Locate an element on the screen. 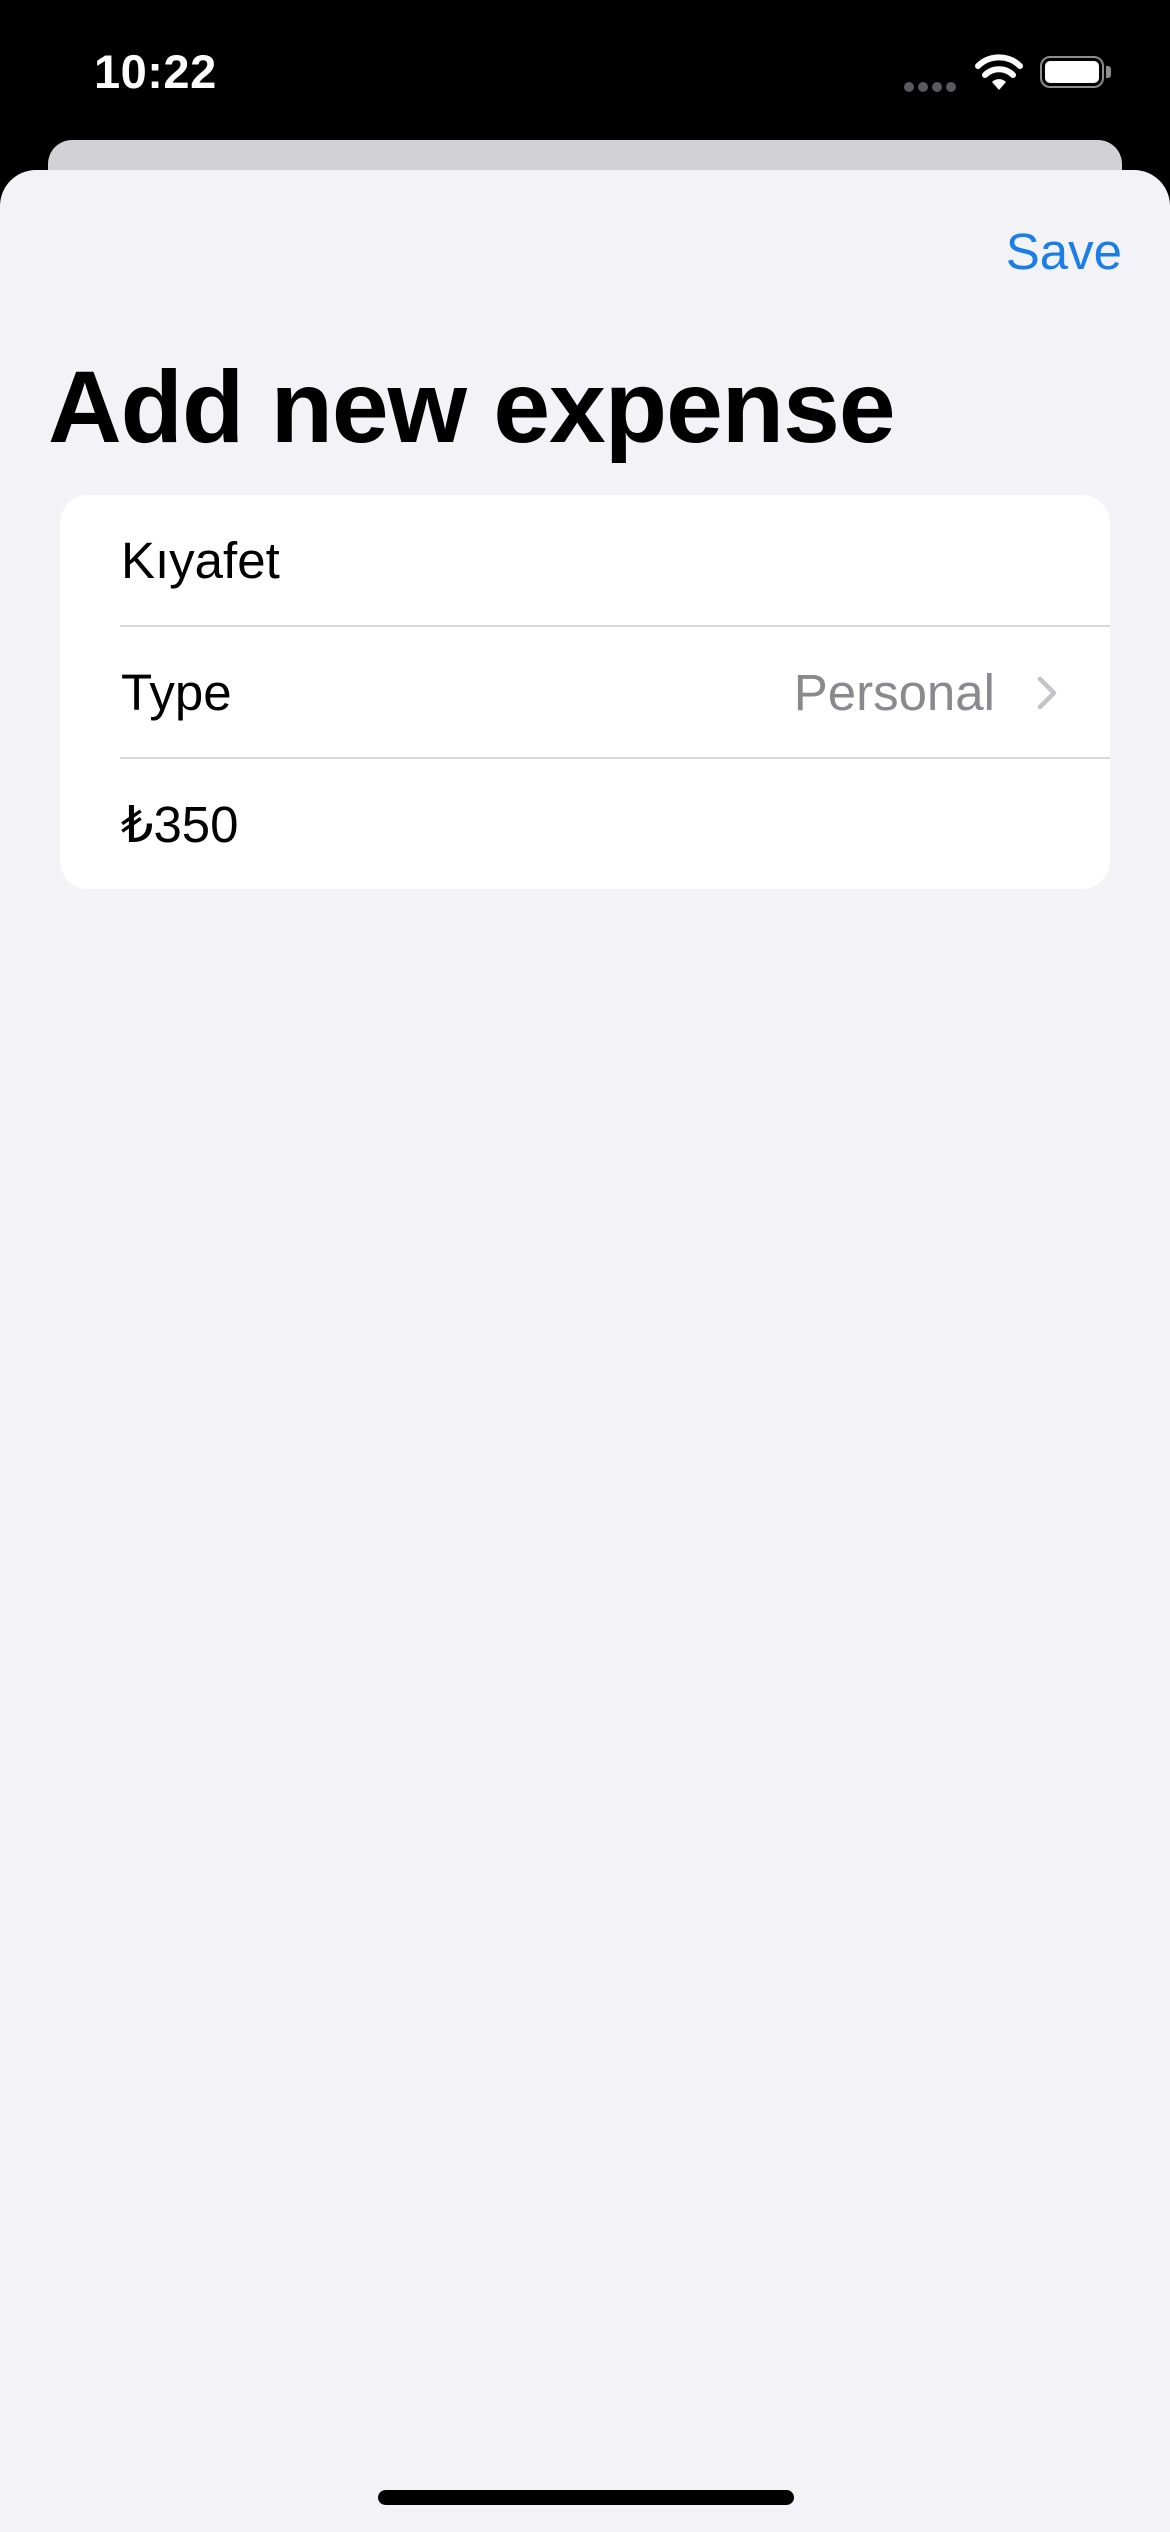 The image size is (1170, 2532). status-time: 10:22 is located at coordinates (155, 71).